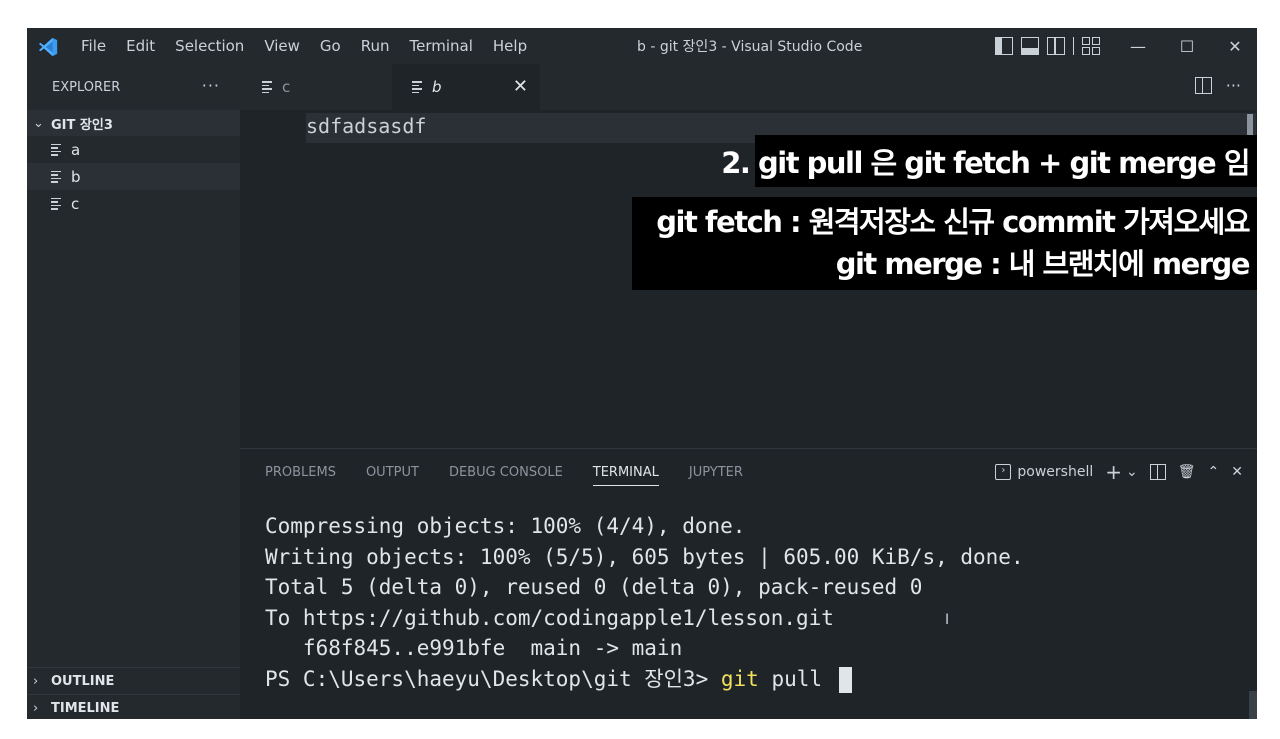 Image resolution: width=1280 pixels, height=739 pixels. I want to click on terminal-shell-icon: ›, so click(1003, 472).